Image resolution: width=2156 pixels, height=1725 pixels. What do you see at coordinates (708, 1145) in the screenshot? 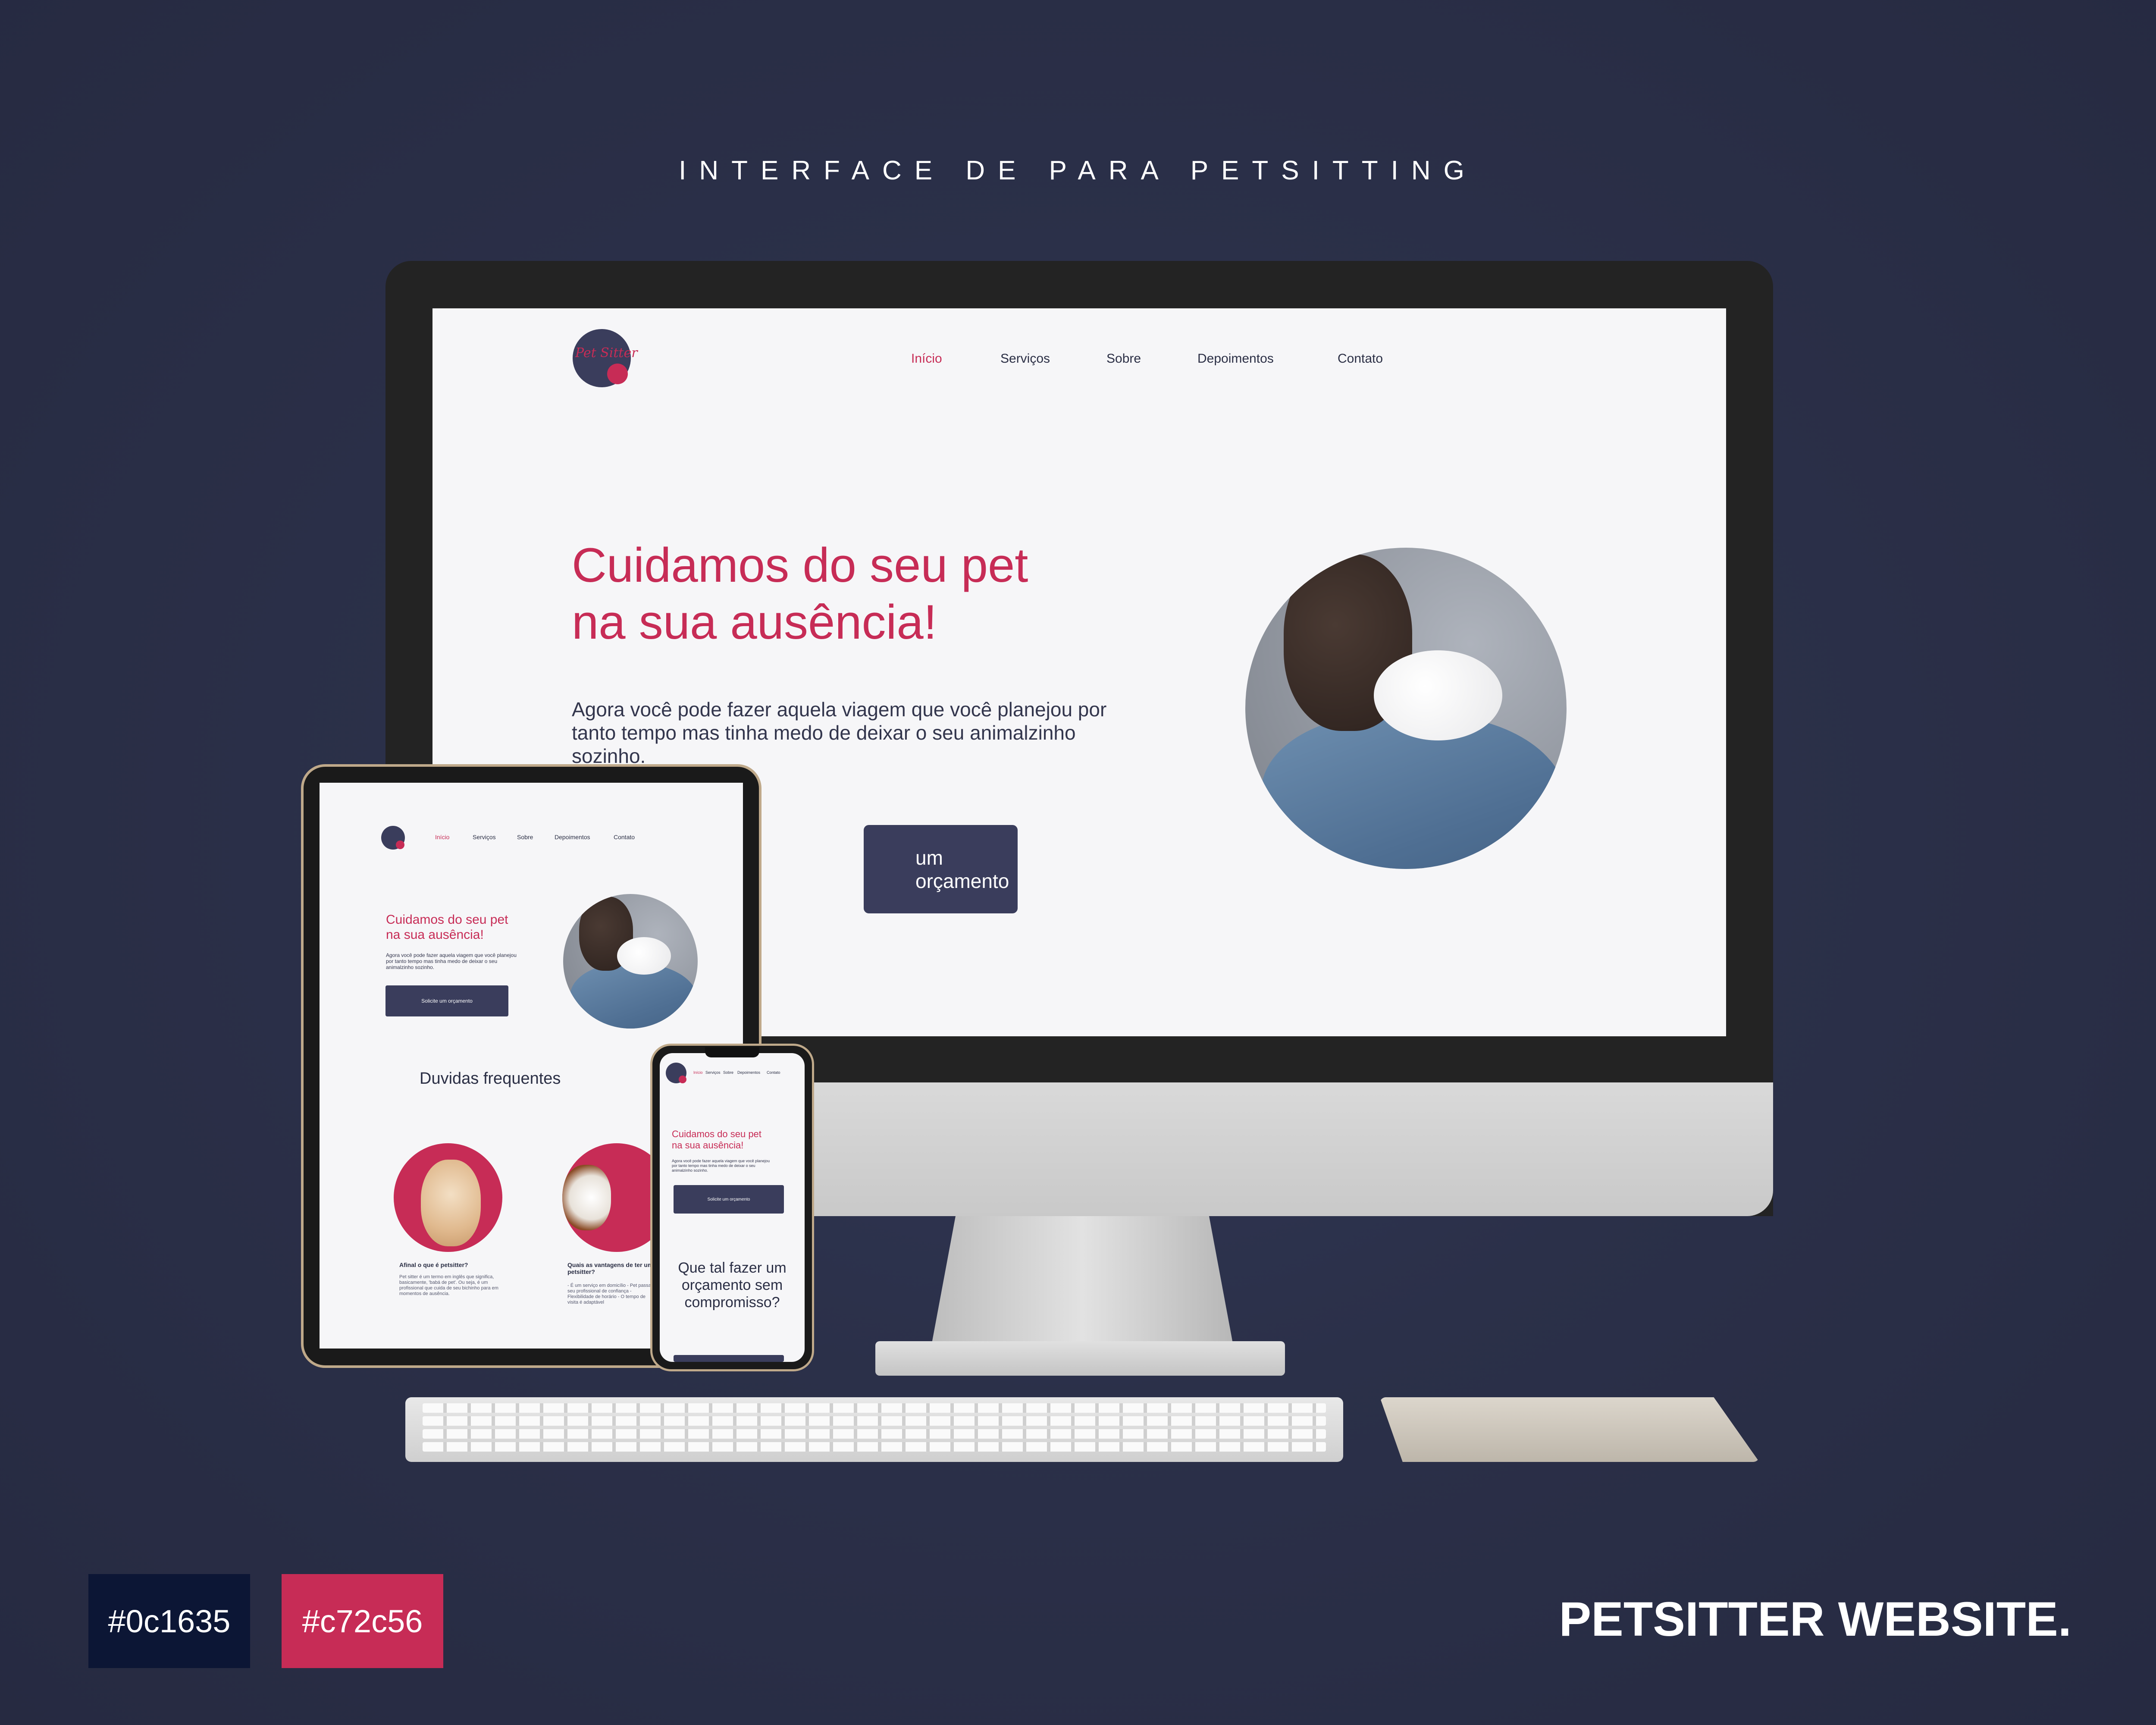
I see `phone-hero-line2: na sua ausência!` at bounding box center [708, 1145].